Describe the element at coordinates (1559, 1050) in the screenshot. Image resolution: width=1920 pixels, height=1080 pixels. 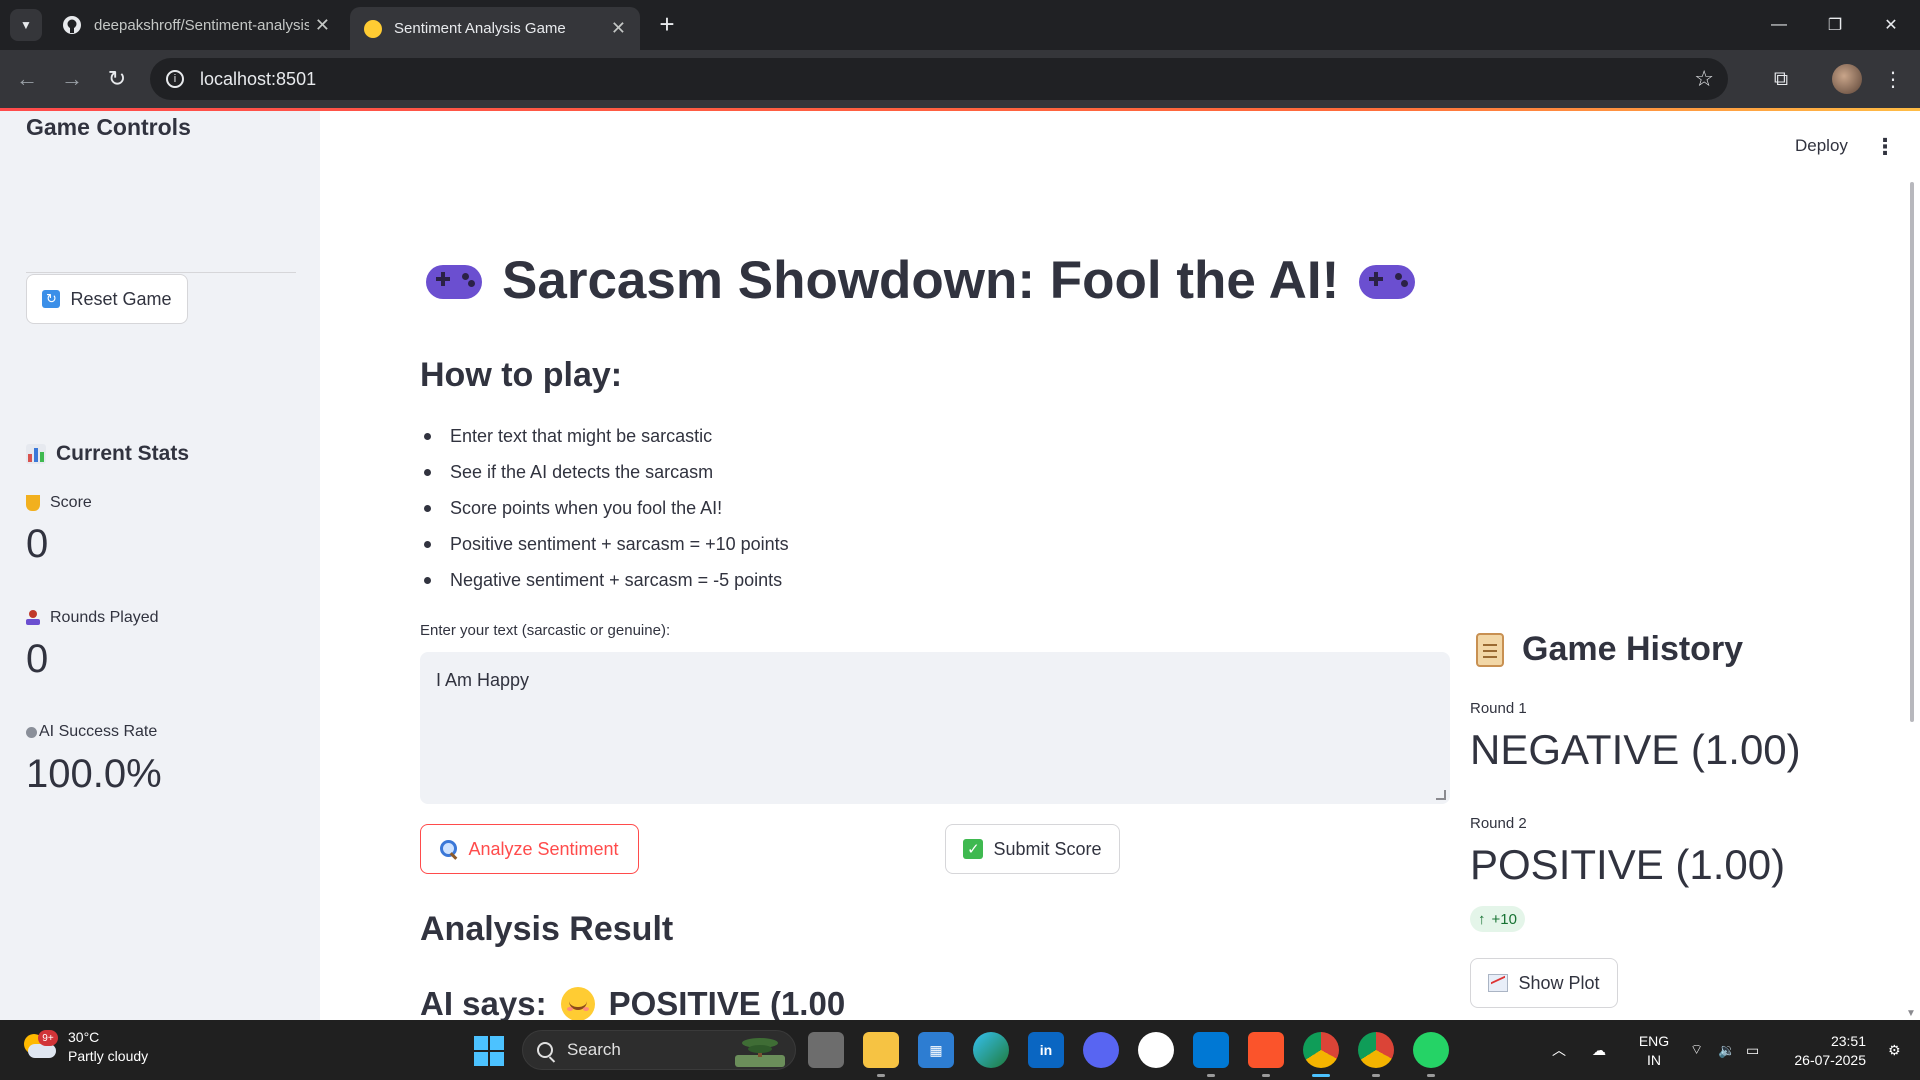
I see `chevron-up-icon: ︿` at that location.